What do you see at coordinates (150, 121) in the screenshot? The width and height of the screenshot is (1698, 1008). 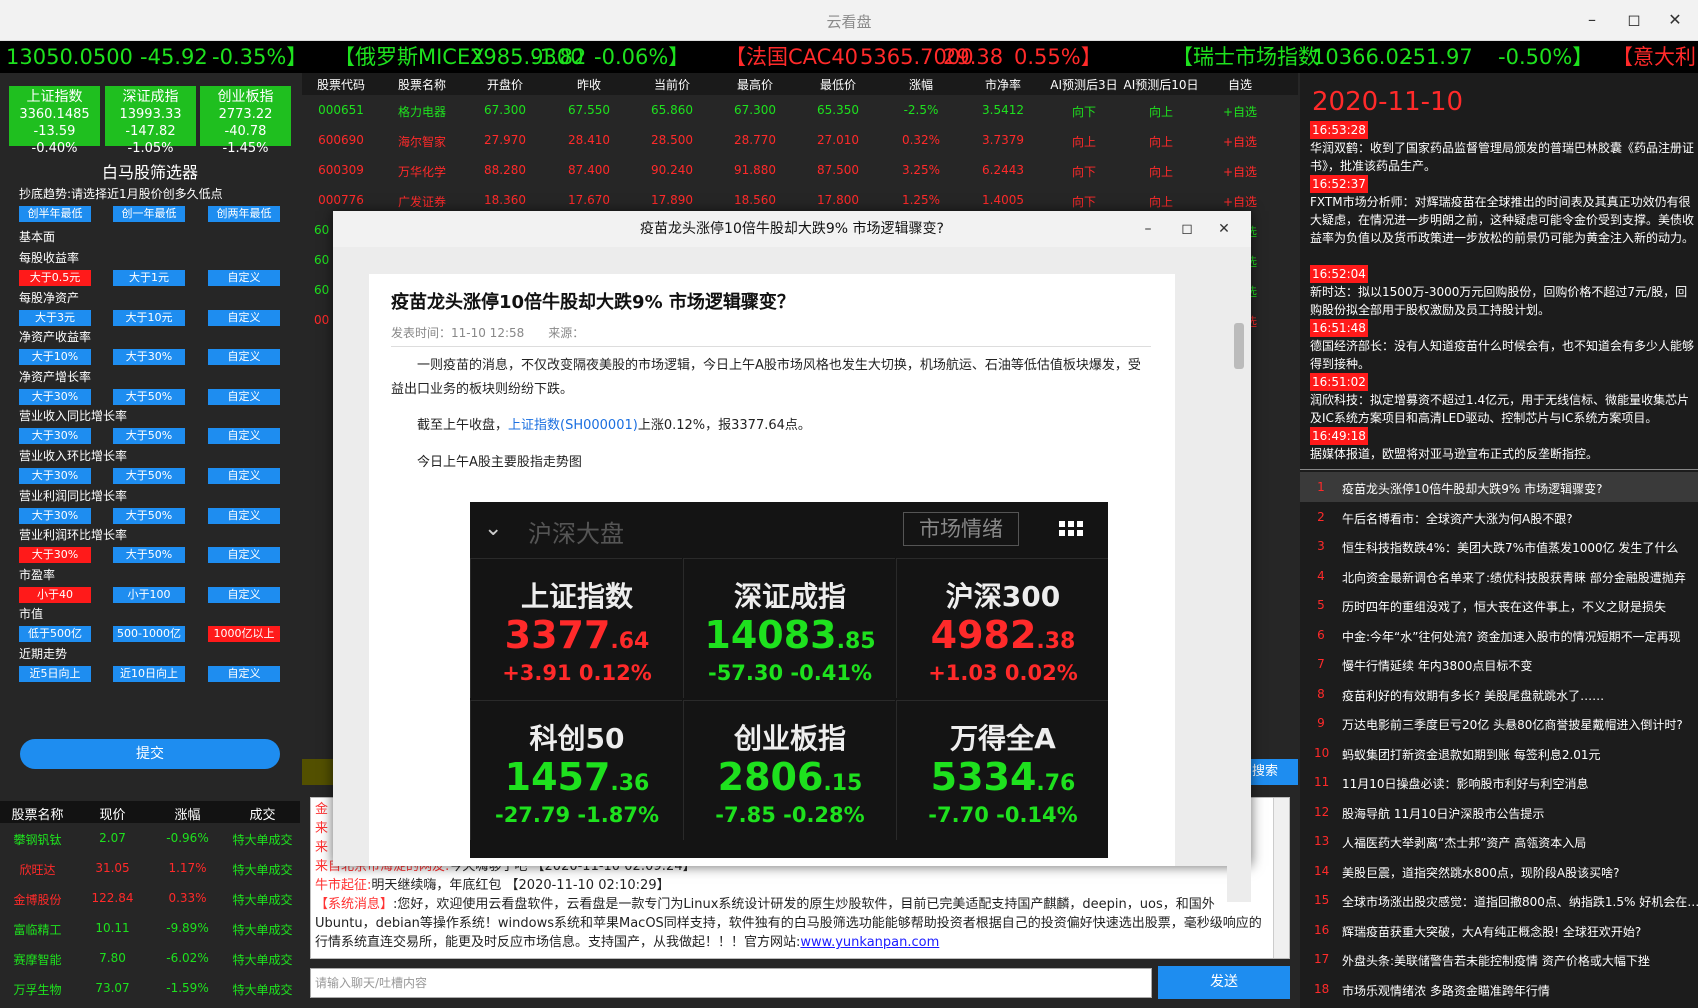 I see `index-card-shenzhen: 深证成指 13993.33 -147.82 -1.05%` at bounding box center [150, 121].